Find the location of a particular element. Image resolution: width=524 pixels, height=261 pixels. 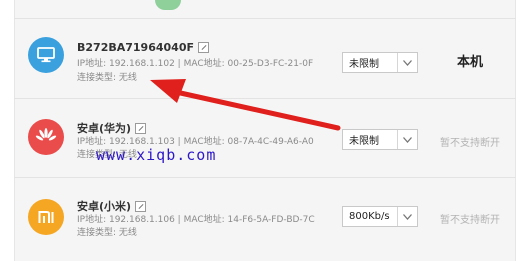

huawei-logo-icon is located at coordinates (46, 137).